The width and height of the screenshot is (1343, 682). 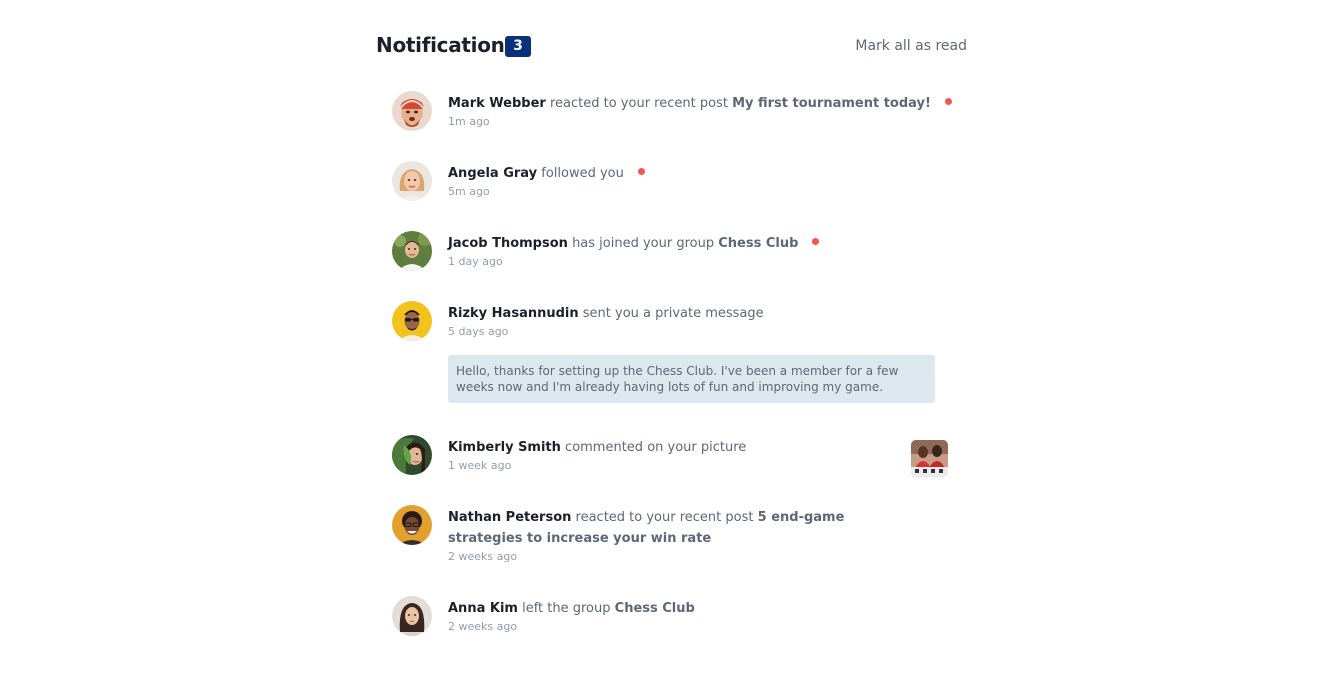 I want to click on notification-action: left the group, so click(x=566, y=608).